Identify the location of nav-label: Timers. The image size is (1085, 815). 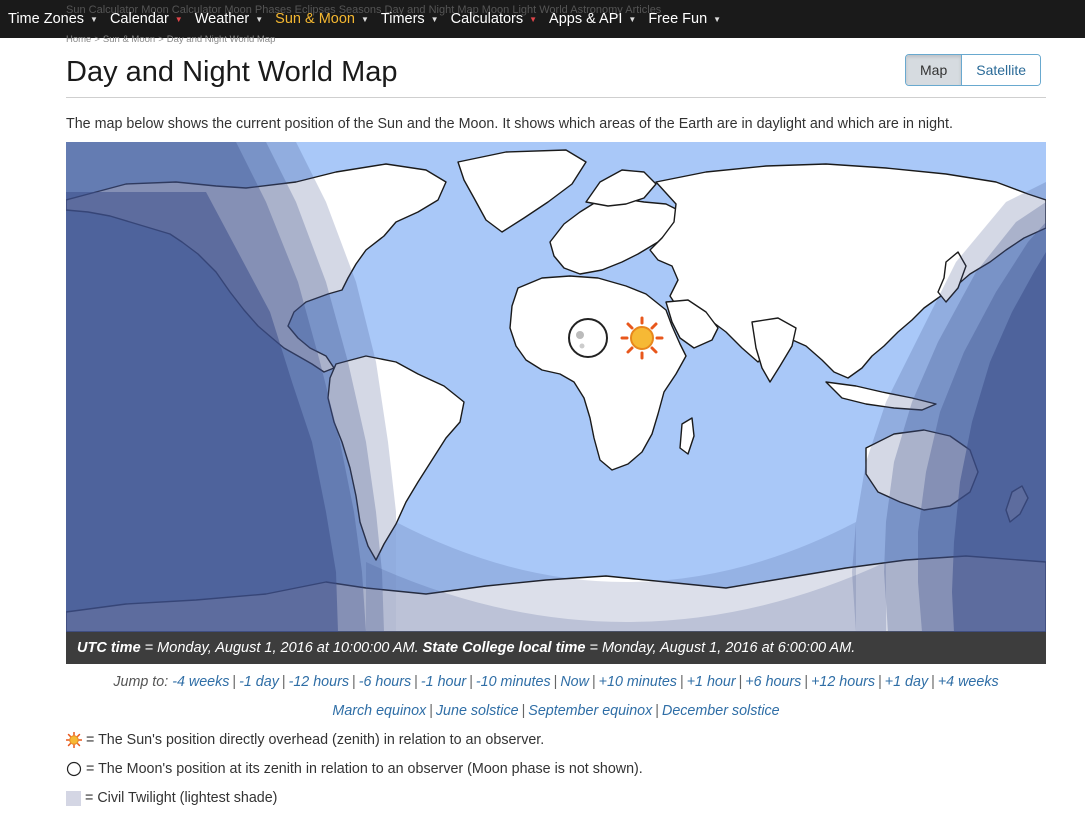
(402, 19).